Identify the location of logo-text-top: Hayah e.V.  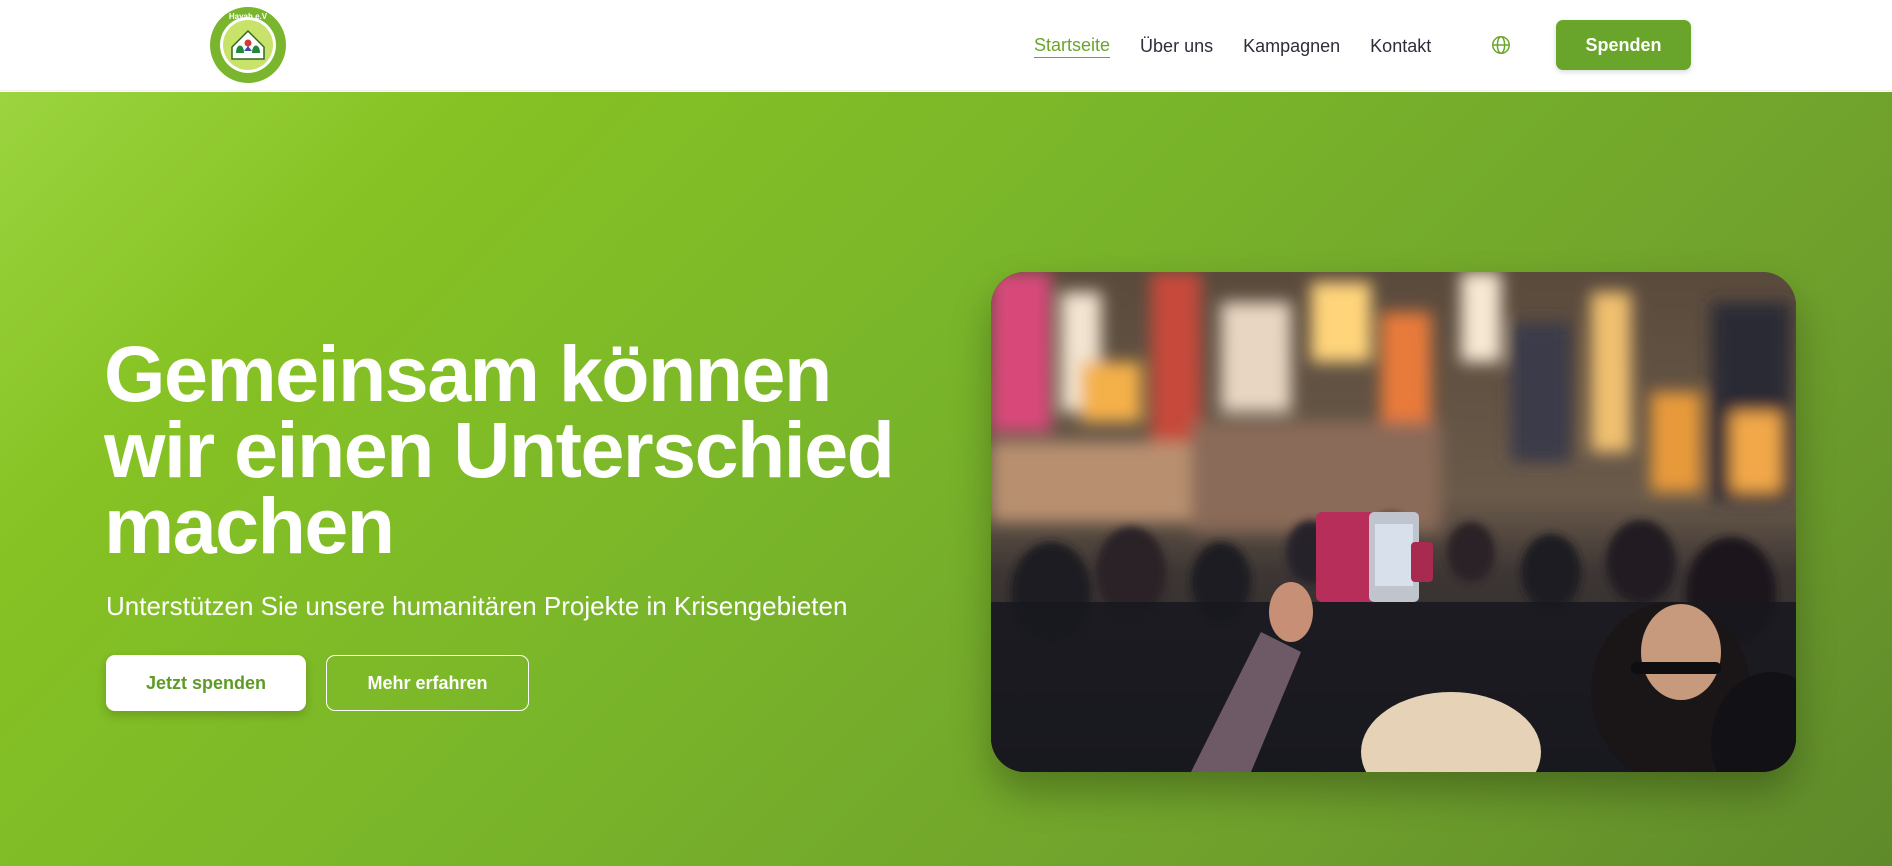
(248, 16).